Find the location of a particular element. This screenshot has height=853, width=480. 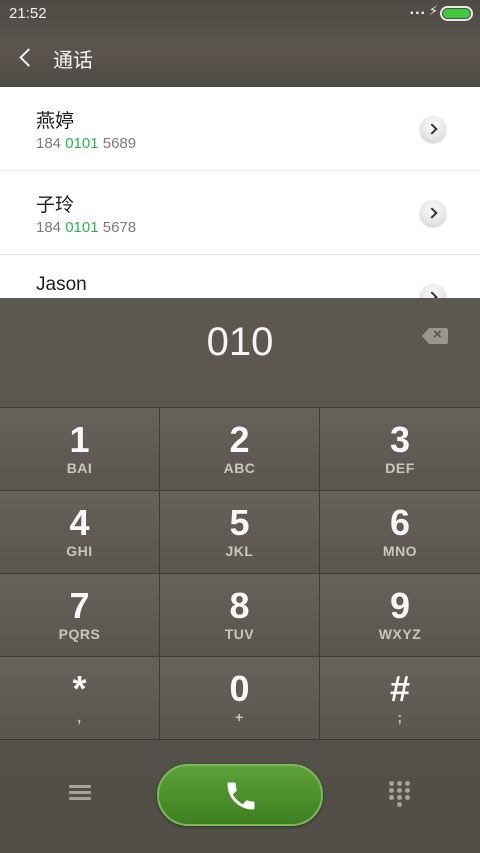

dialer-actions is located at coordinates (240, 796).